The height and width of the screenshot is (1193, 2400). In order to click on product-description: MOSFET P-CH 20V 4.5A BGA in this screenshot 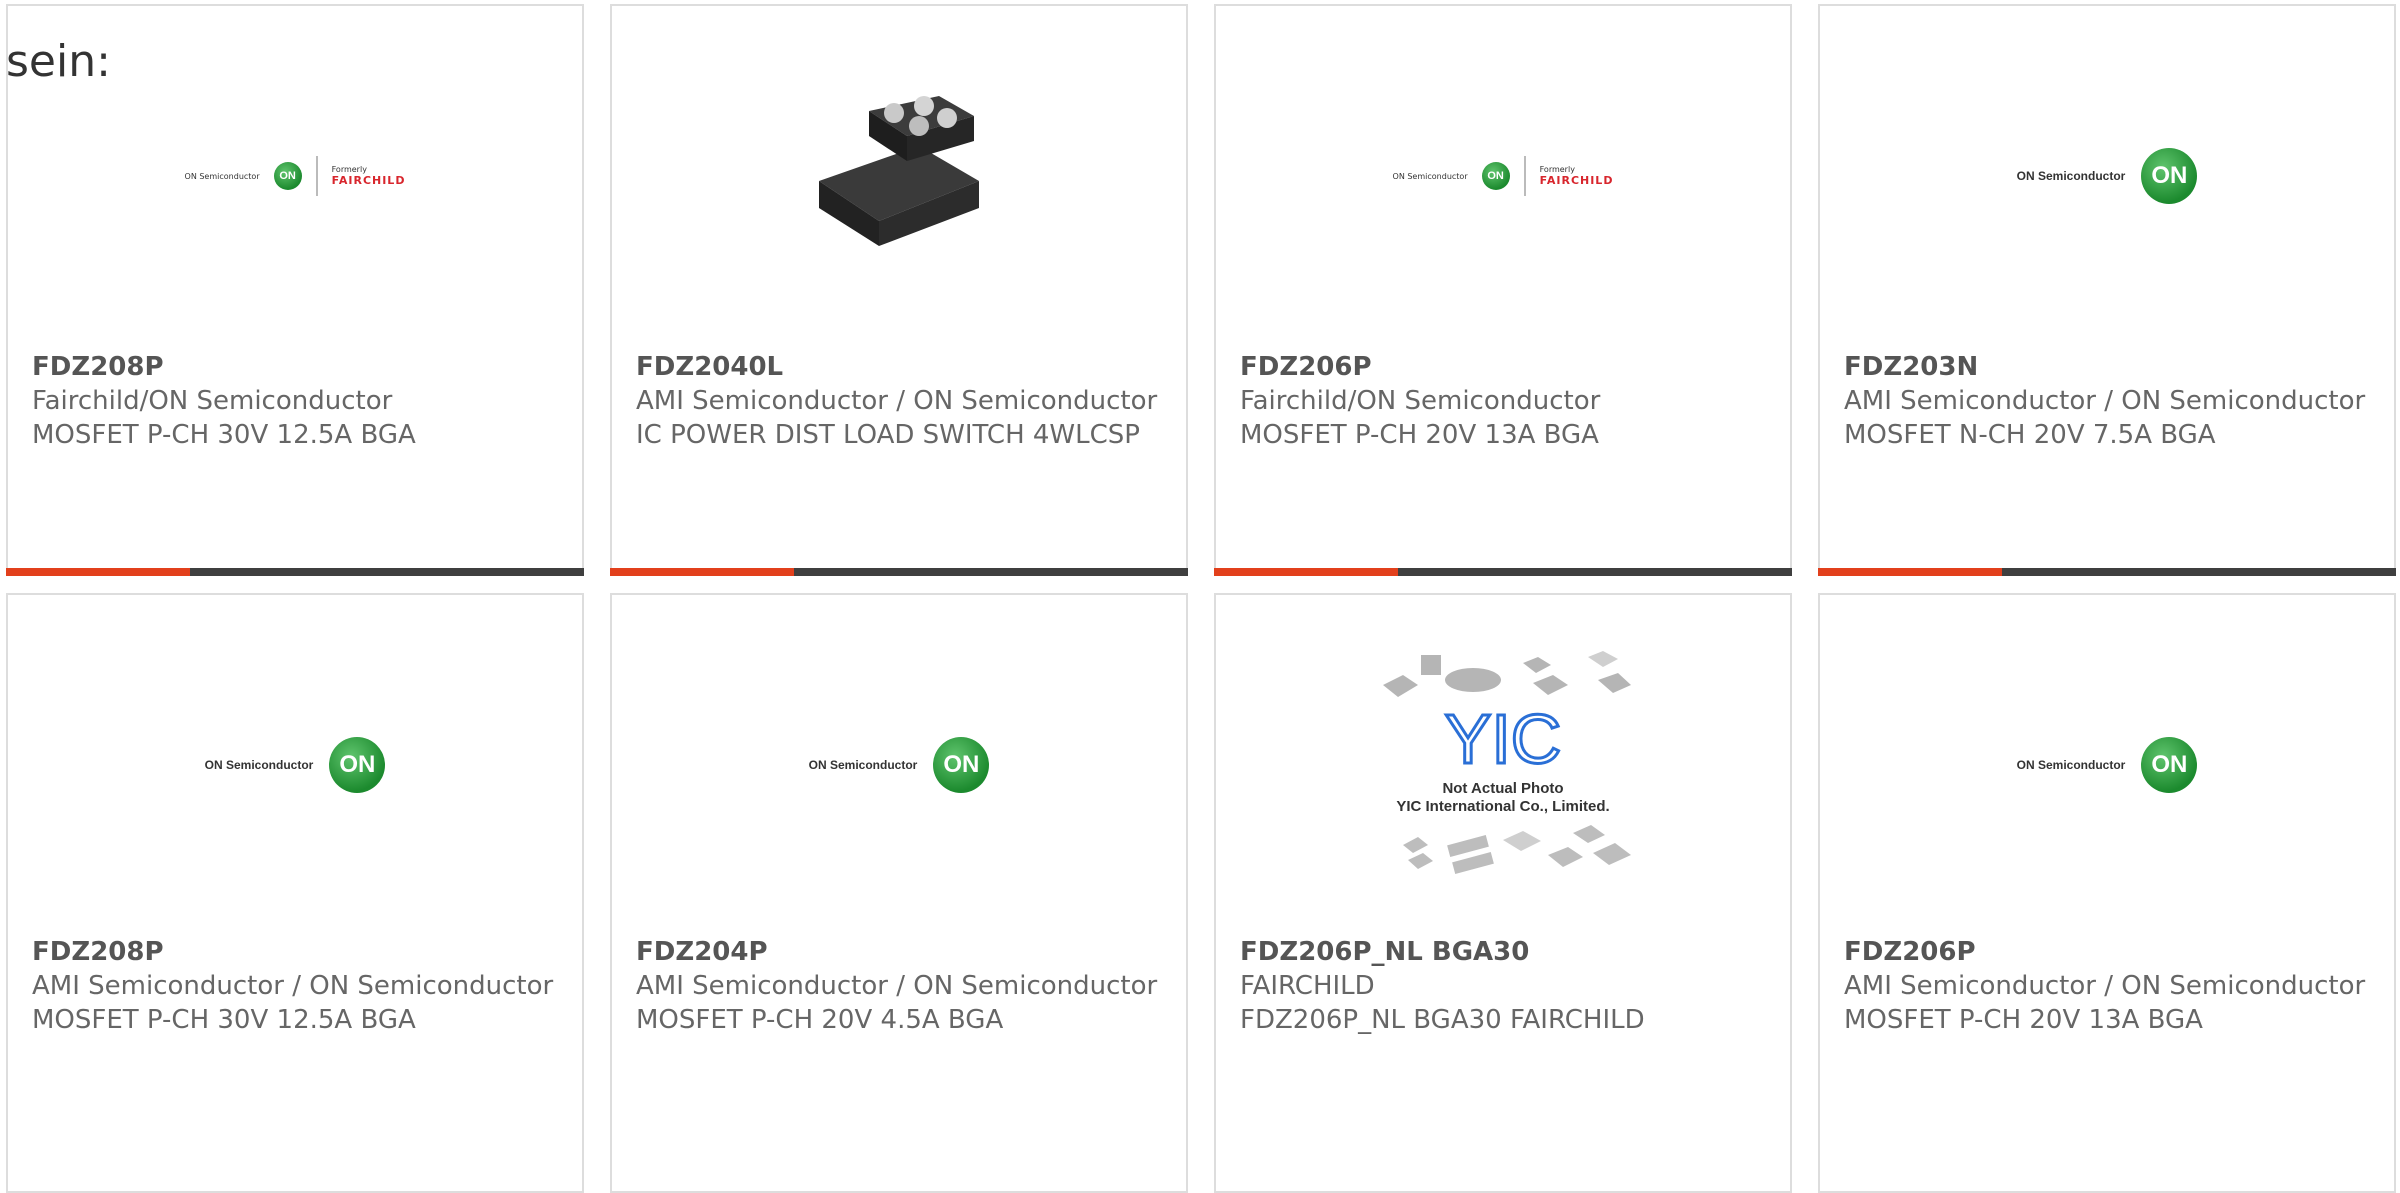, I will do `click(820, 1020)`.